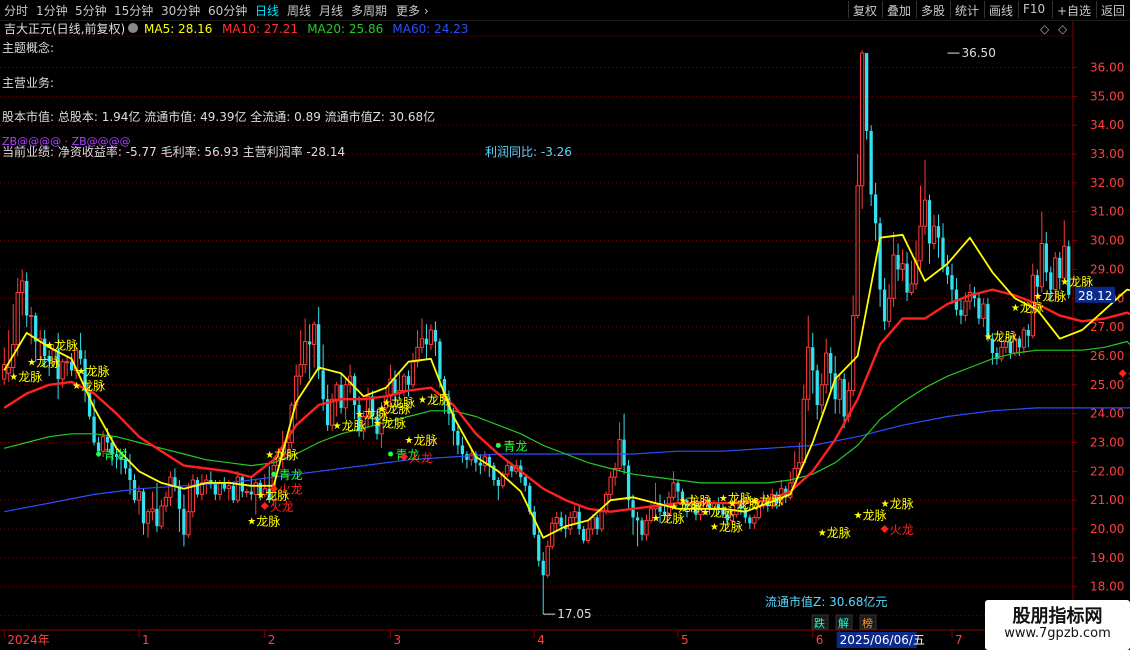 The image size is (1130, 650). Describe the element at coordinates (28, 82) in the screenshot. I see `main-business-label: 主营业务:` at that location.